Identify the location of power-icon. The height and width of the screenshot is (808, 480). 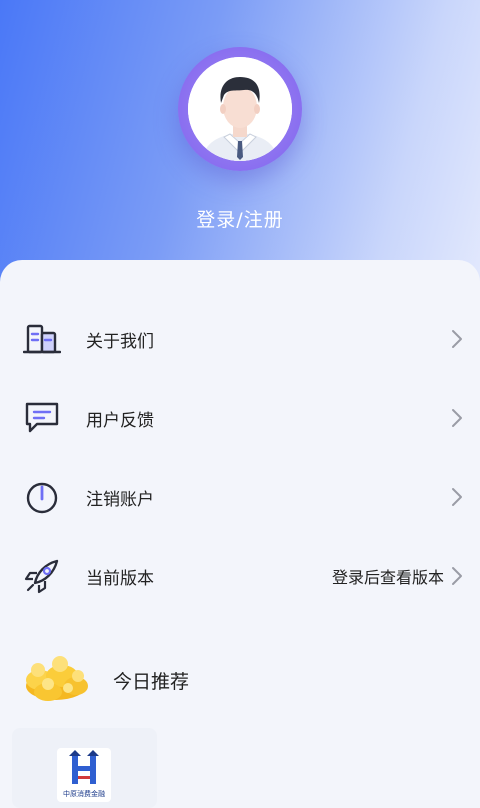
(42, 497).